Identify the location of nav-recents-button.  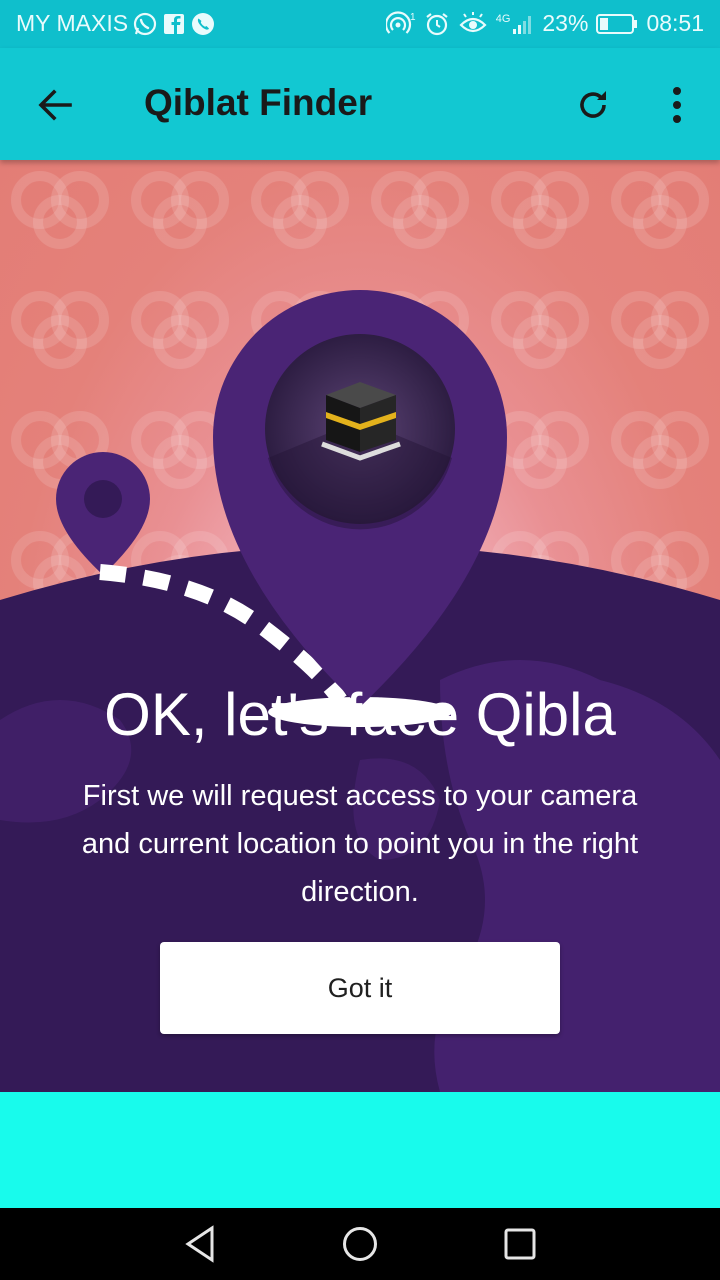
(520, 1244).